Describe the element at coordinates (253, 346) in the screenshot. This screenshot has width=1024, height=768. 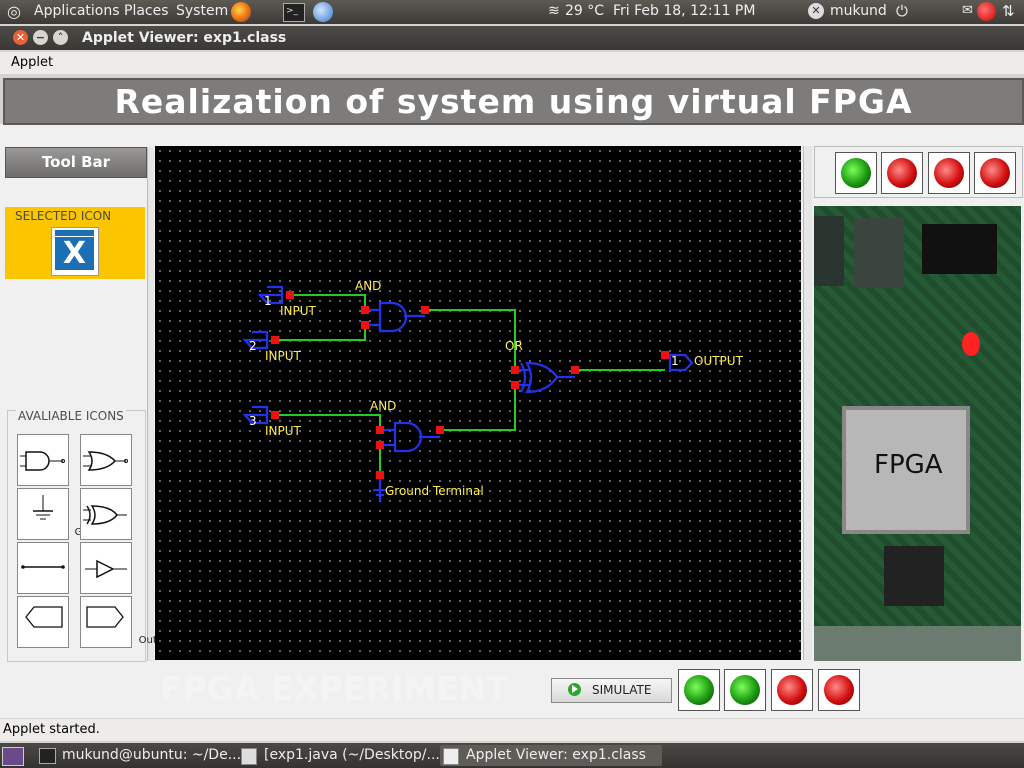
I see `input-2-number: 2` at that location.